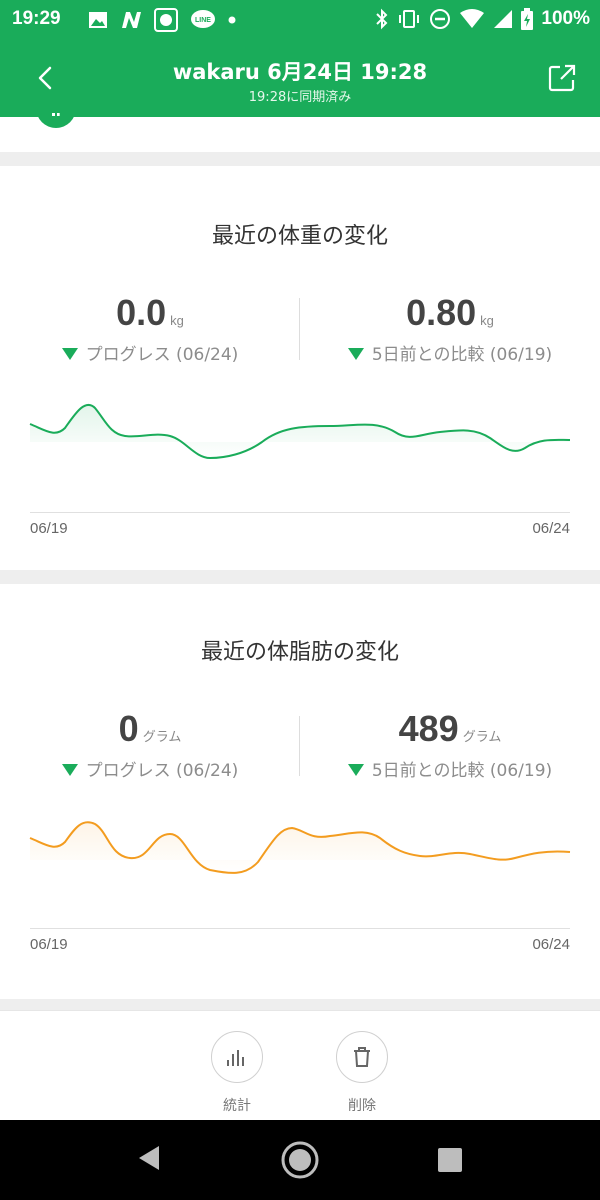 The image size is (600, 1200). I want to click on share-icon, so click(562, 78).